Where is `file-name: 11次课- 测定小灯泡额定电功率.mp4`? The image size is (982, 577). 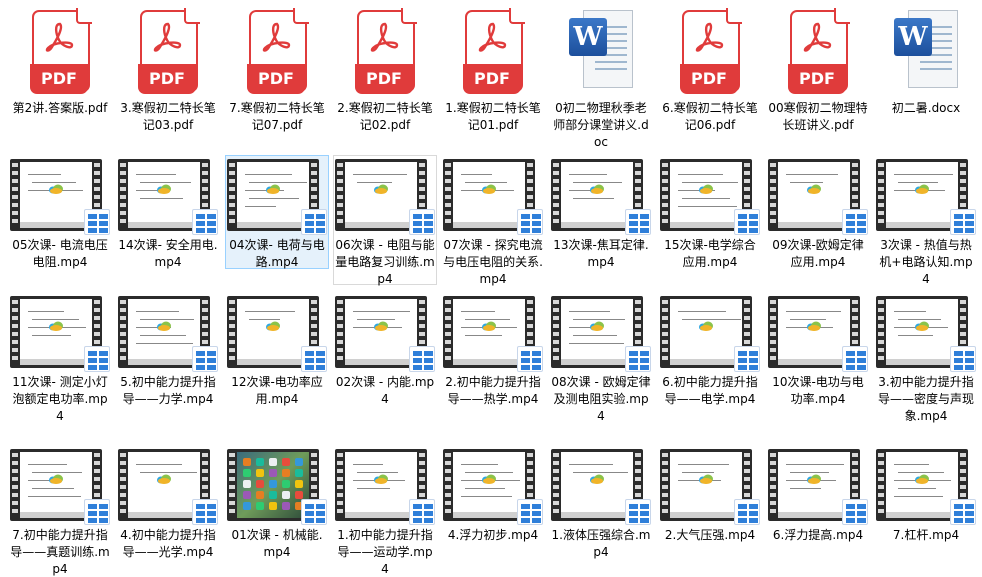
file-name: 11次课- 测定小灯泡额定电功率.mp4 is located at coordinates (60, 399).